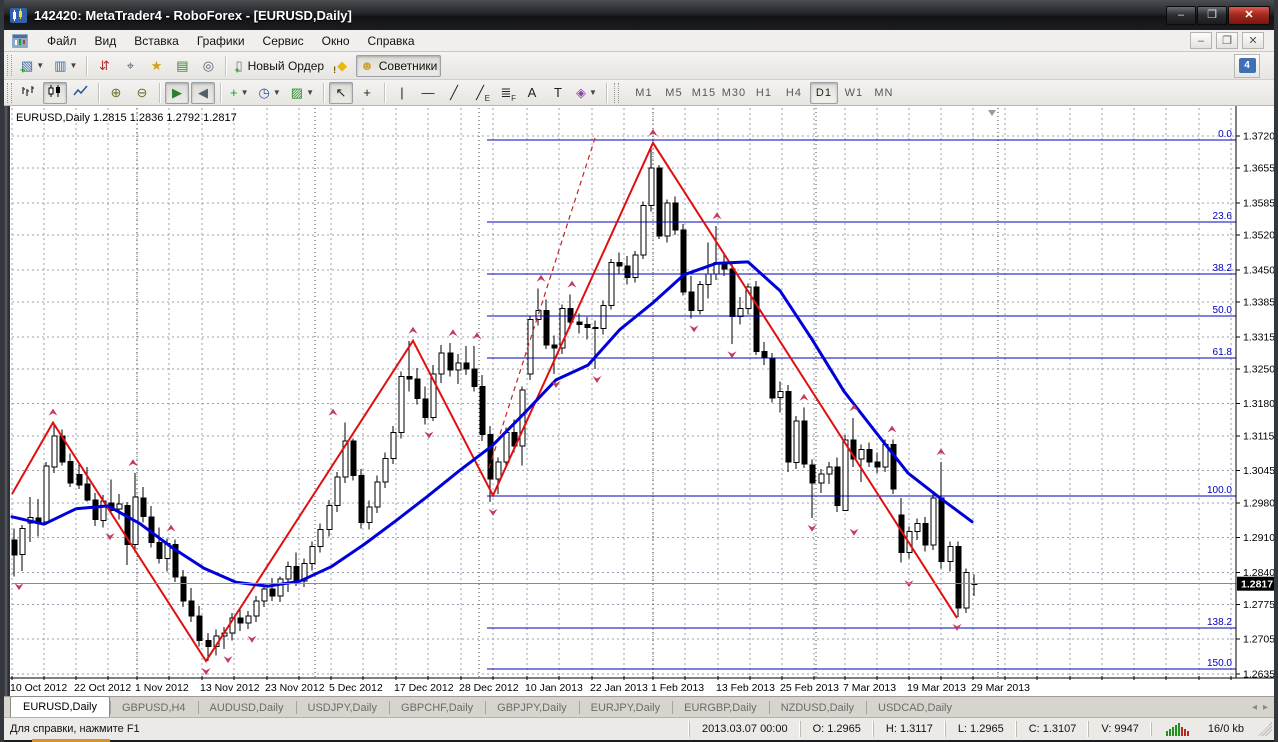  Describe the element at coordinates (153, 707) in the screenshot. I see `chart-tab-GBPUSD: GBPUSD,H4` at that location.